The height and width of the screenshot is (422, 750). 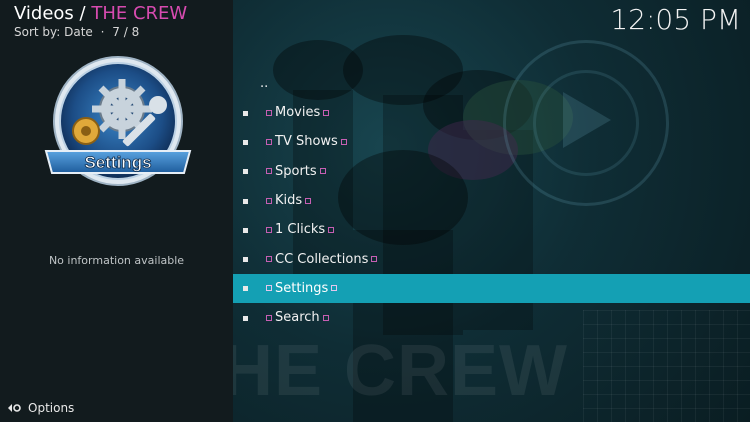 What do you see at coordinates (53, 32) in the screenshot?
I see `sort-label: Sort by: Date` at bounding box center [53, 32].